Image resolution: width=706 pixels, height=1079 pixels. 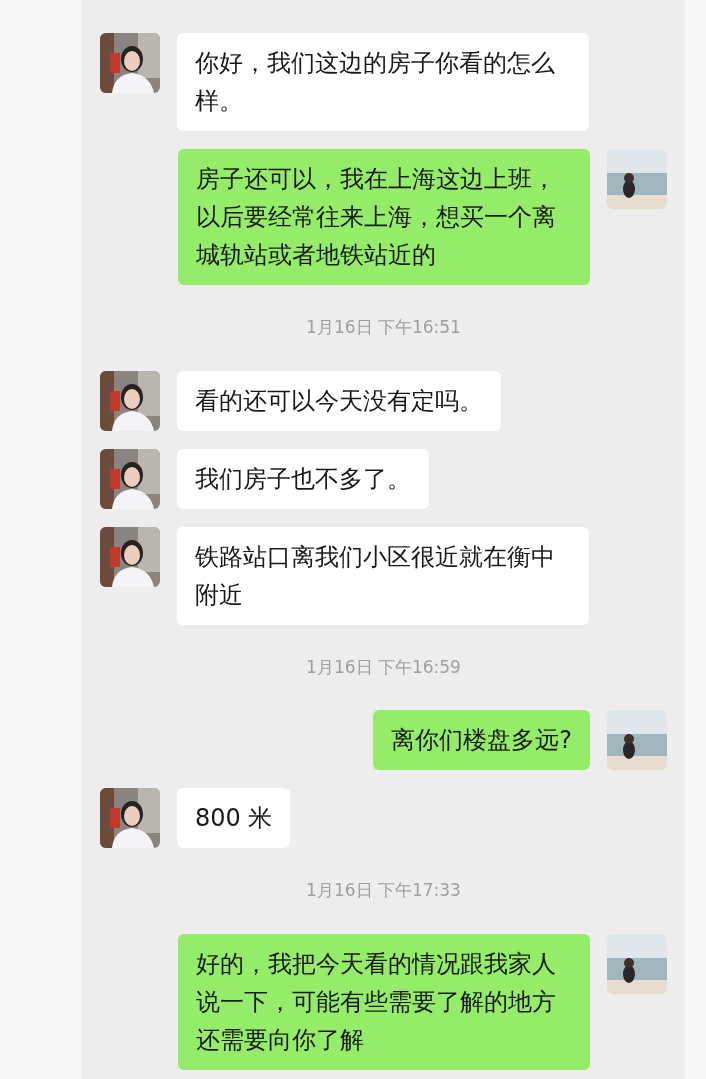 What do you see at coordinates (481, 740) in the screenshot?
I see `message-bubble: 离你们楼盘多远?` at bounding box center [481, 740].